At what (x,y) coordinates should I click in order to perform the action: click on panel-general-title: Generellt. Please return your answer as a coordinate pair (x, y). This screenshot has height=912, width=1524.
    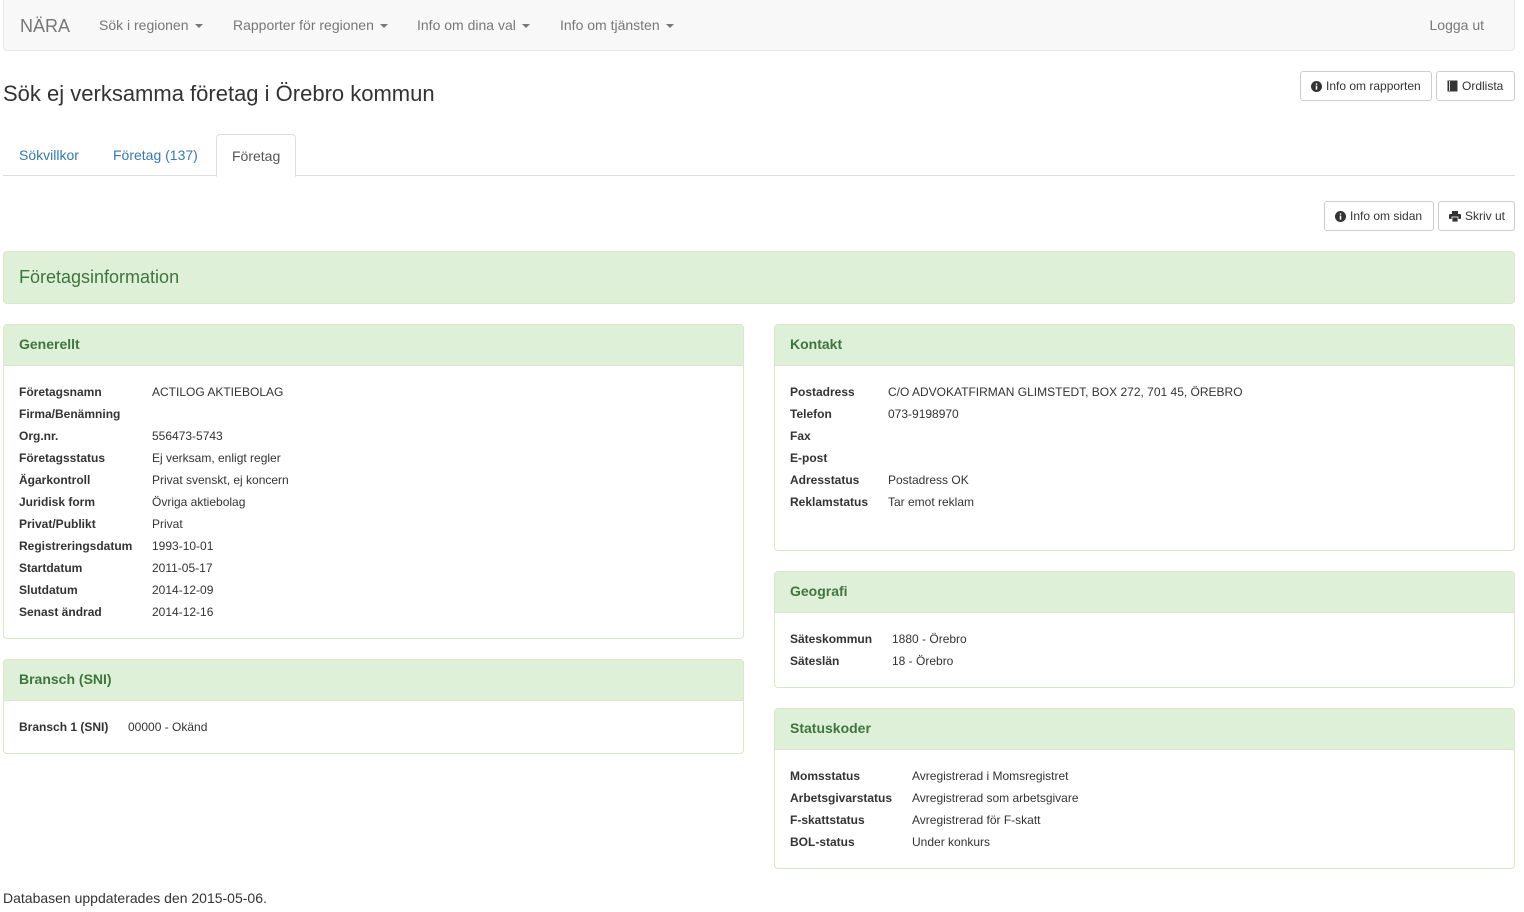
    Looking at the image, I should click on (373, 345).